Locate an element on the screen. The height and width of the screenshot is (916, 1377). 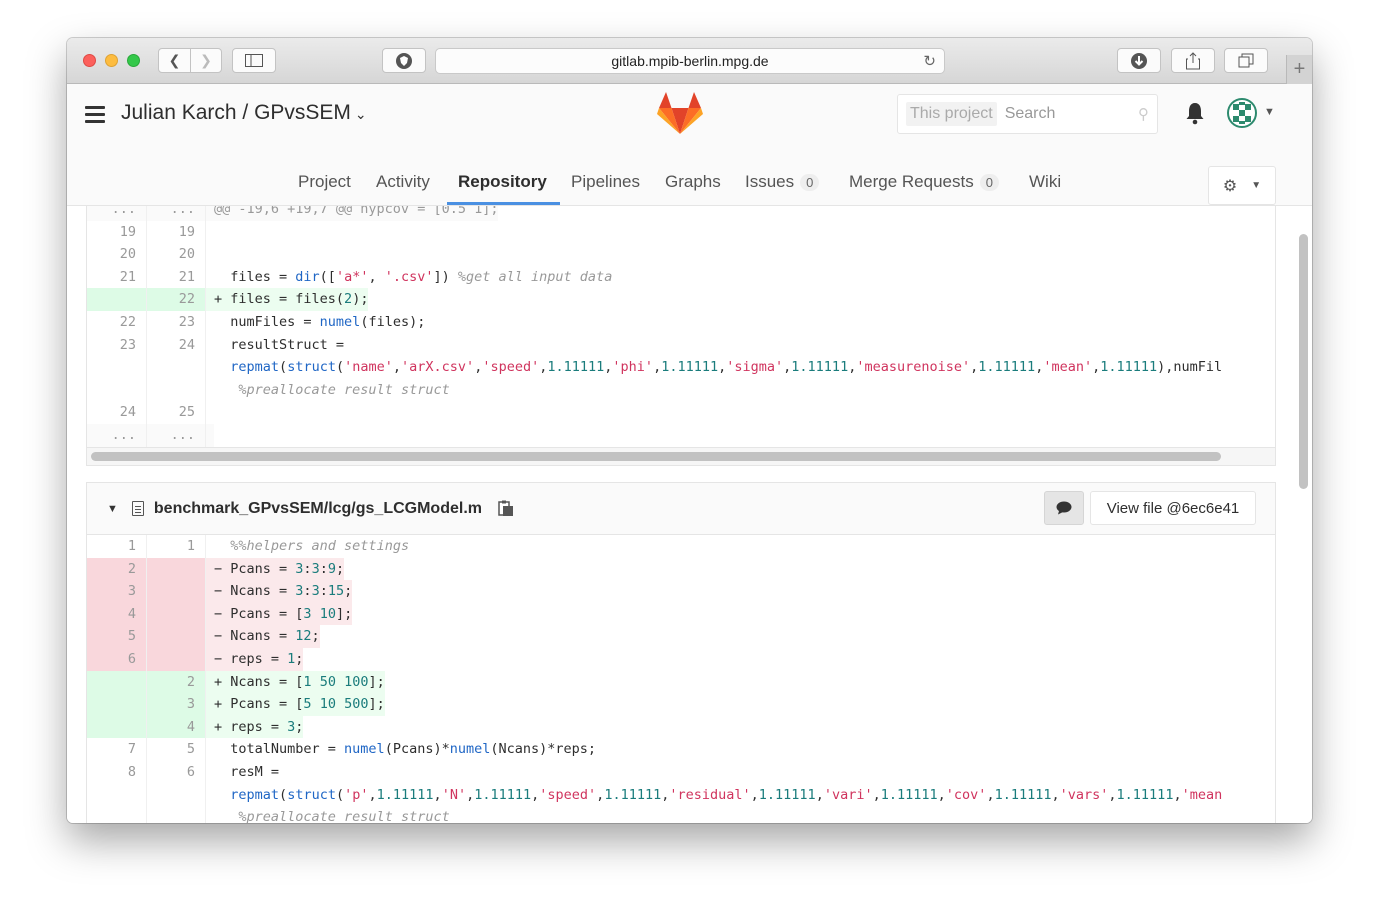
search-icon: ⚲ is located at coordinates (1143, 114).